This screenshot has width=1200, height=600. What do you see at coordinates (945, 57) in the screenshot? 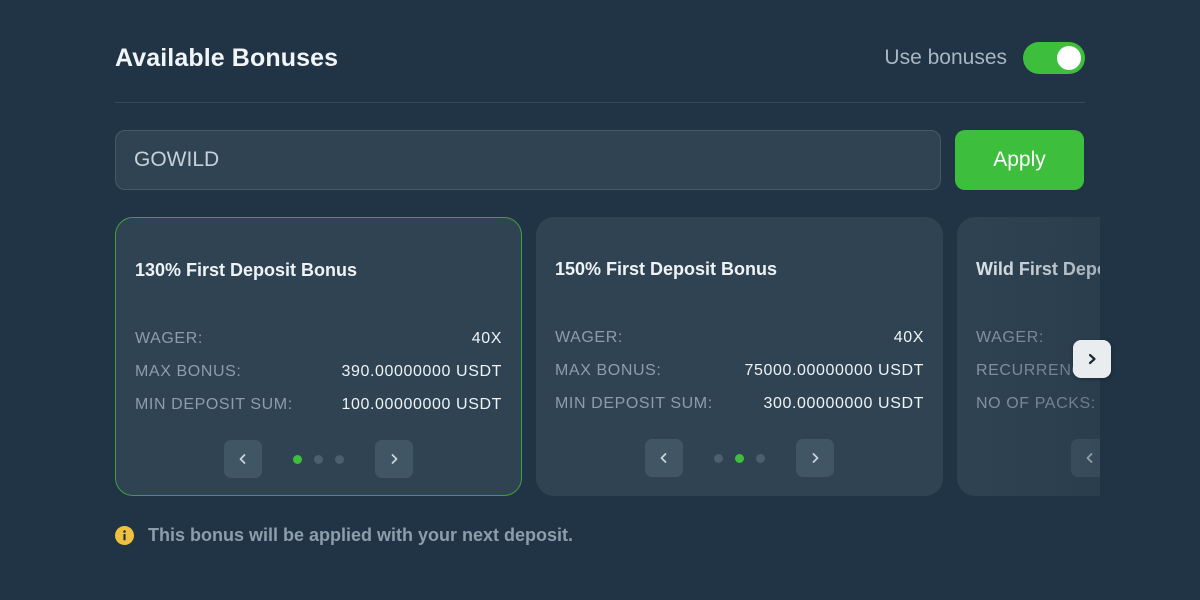
I see `use-bonuses-label: Use bonuses` at bounding box center [945, 57].